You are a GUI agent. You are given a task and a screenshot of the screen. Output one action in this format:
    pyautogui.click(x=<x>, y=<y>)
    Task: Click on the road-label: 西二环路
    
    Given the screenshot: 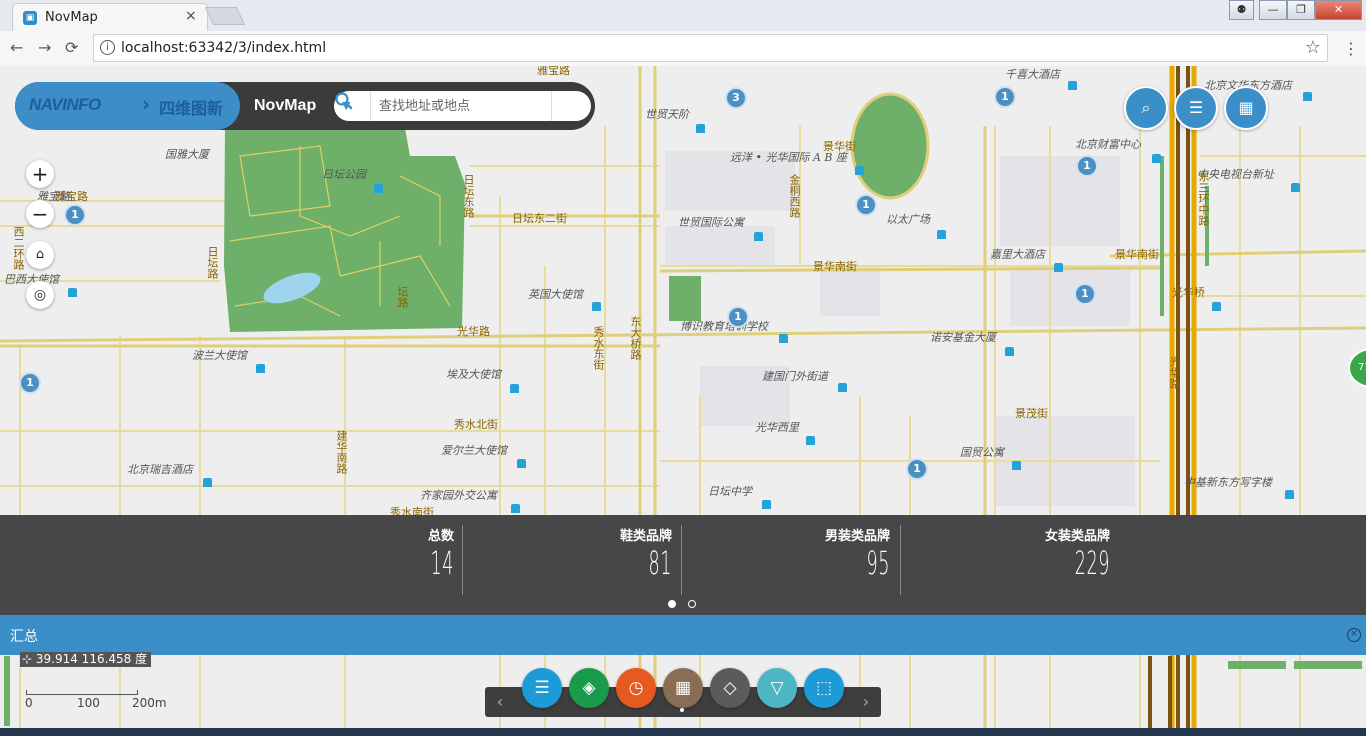 What is the action you would take?
    pyautogui.click(x=18, y=248)
    